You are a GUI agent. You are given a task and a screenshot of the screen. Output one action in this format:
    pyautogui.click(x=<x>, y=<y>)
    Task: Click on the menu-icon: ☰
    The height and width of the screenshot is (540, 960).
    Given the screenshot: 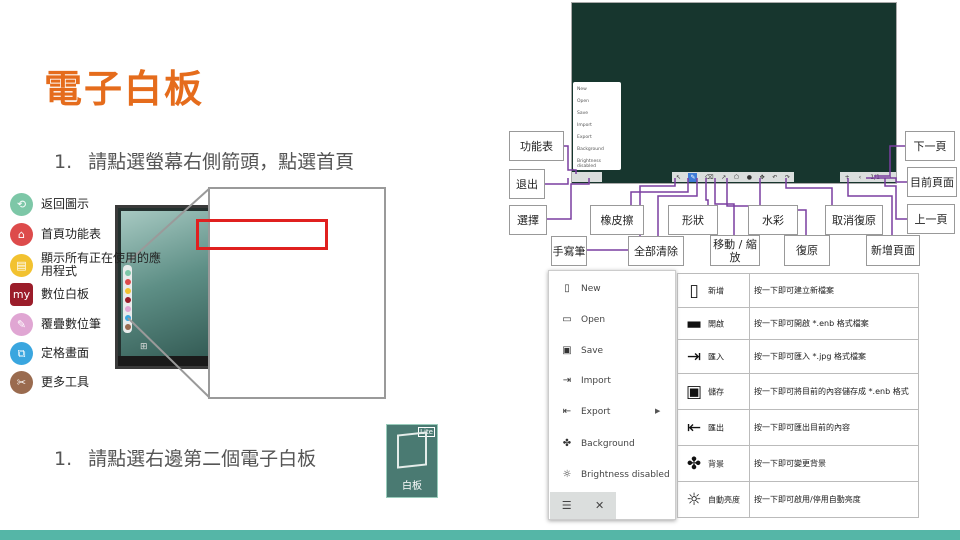 What is the action you would take?
    pyautogui.click(x=567, y=505)
    